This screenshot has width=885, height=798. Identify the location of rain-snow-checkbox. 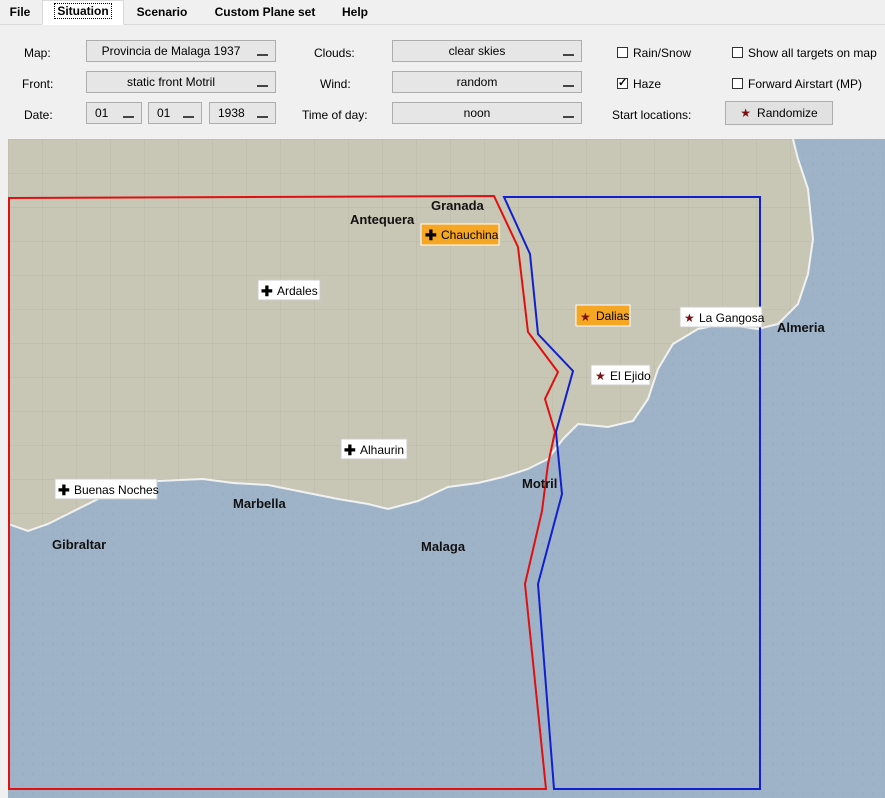
(622, 52).